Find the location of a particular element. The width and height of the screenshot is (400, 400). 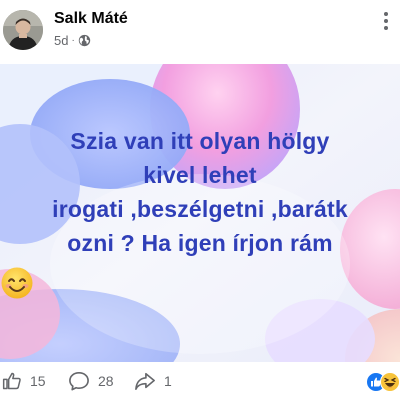

like-button: 15 is located at coordinates (24, 381).